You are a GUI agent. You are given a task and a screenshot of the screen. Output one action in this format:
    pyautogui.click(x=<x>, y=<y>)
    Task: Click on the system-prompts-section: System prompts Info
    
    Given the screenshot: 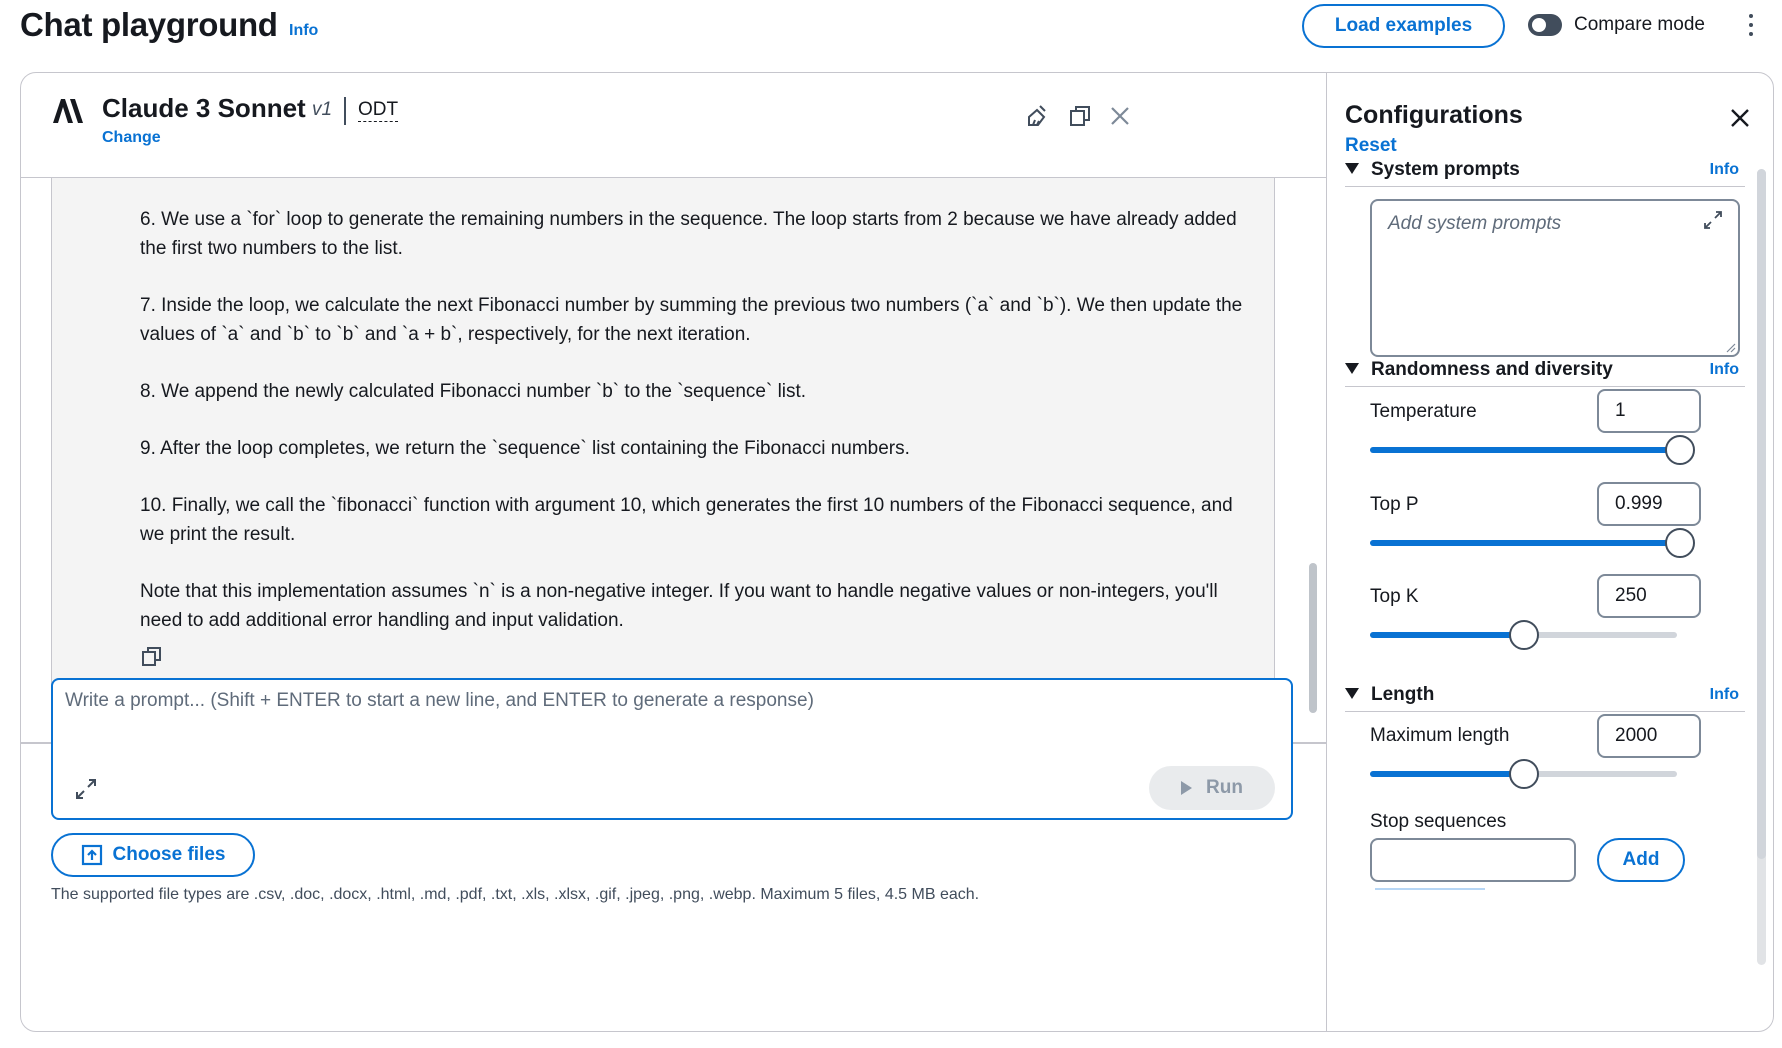 What is the action you would take?
    pyautogui.click(x=1545, y=171)
    